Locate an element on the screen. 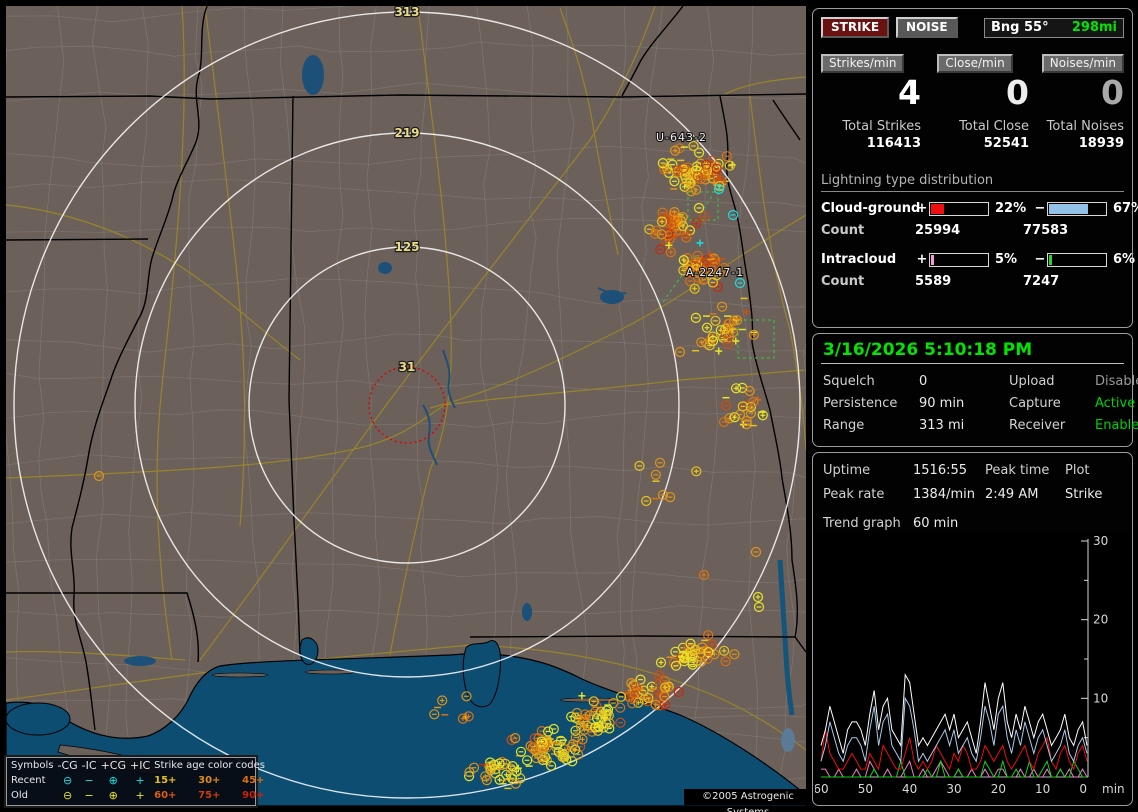 The width and height of the screenshot is (1138, 812). persistence-value: 90 min is located at coordinates (942, 403).